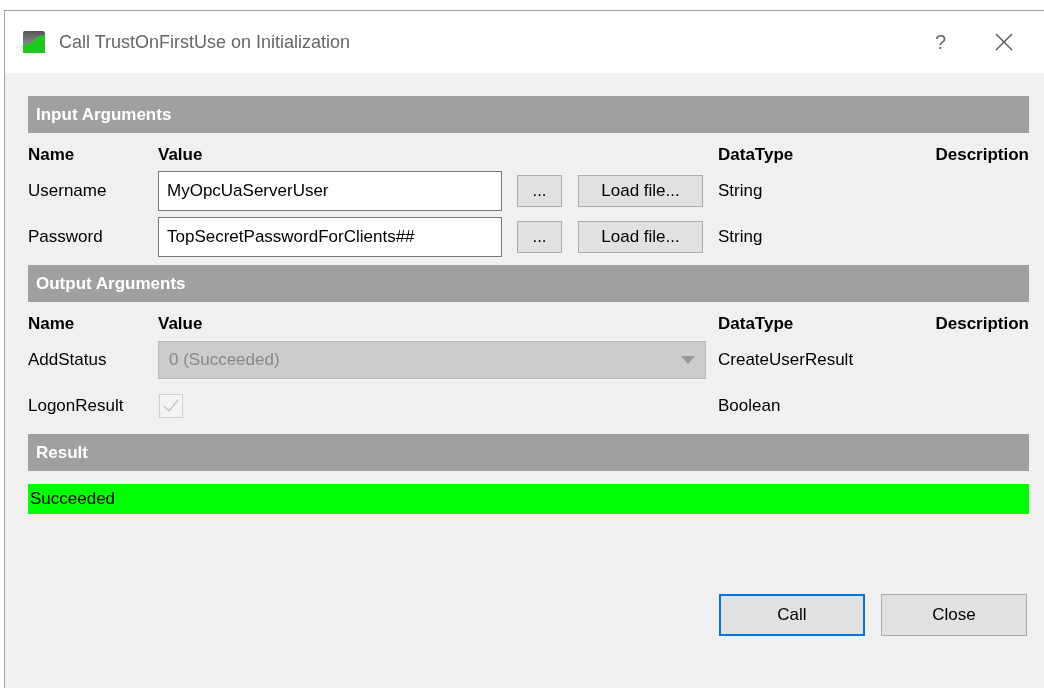 The width and height of the screenshot is (1044, 688). What do you see at coordinates (528, 452) in the screenshot?
I see `section-header: Result` at bounding box center [528, 452].